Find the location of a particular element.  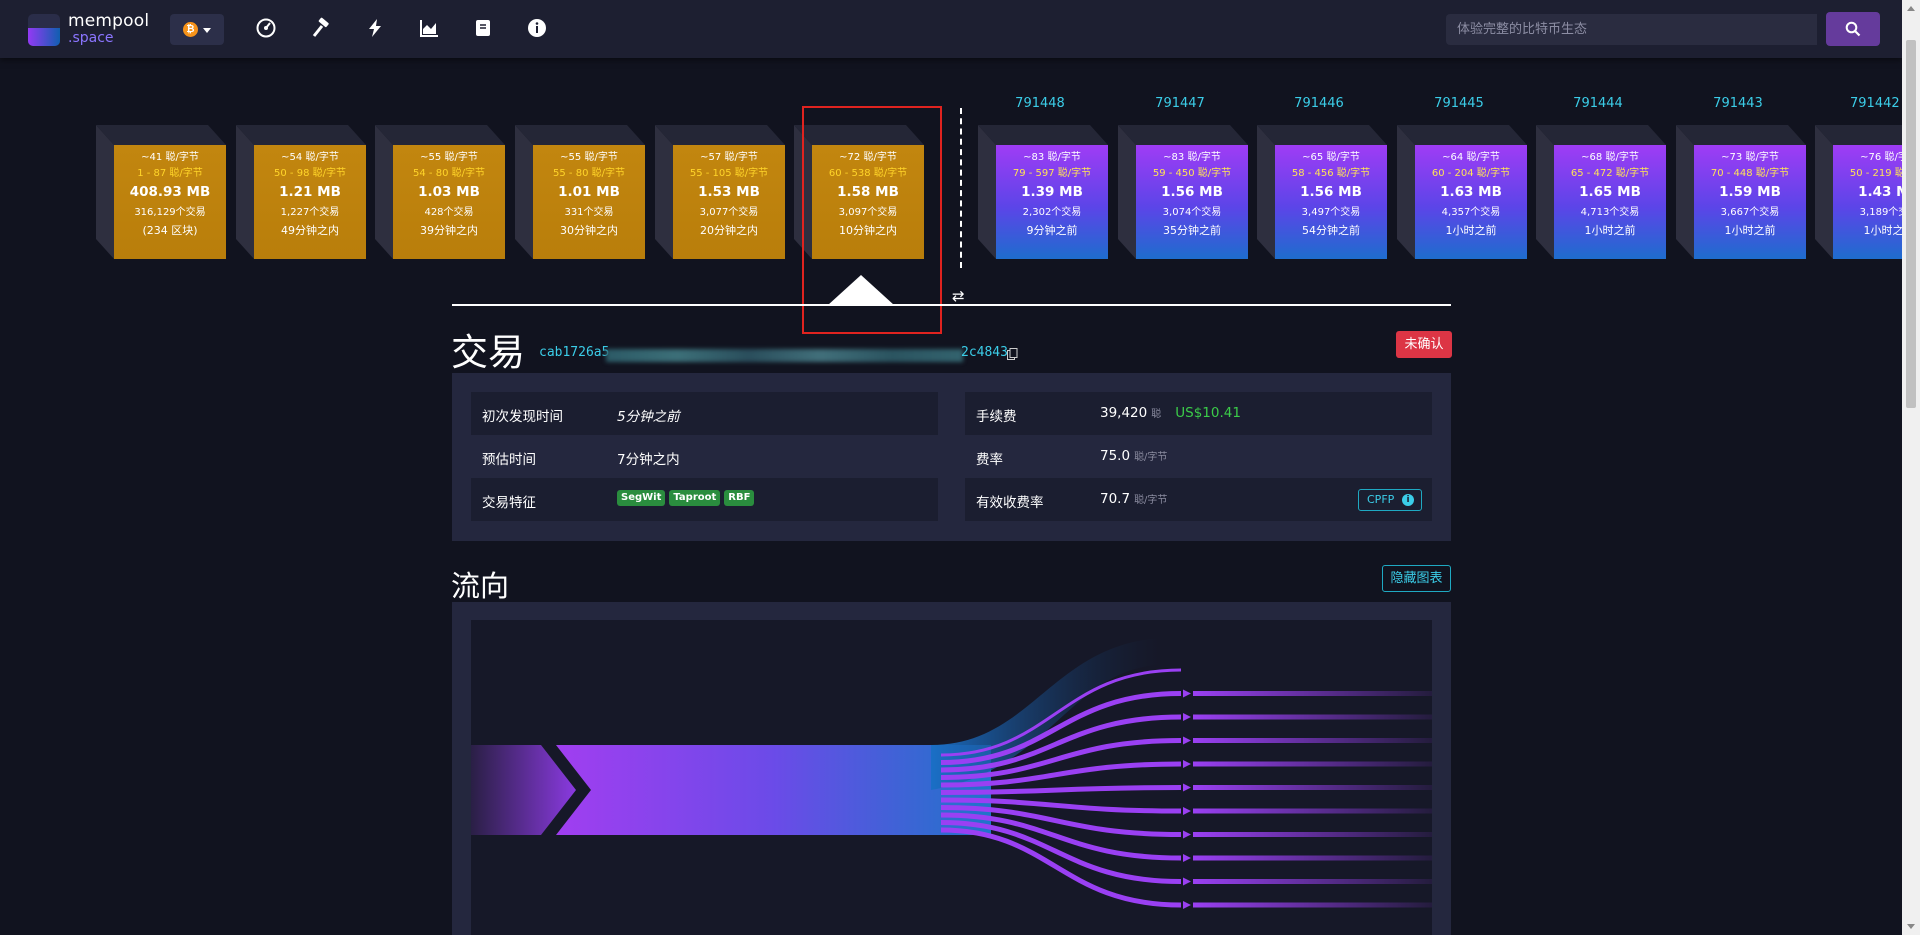

block-tx-count: 3,667个交易 is located at coordinates (1750, 212).